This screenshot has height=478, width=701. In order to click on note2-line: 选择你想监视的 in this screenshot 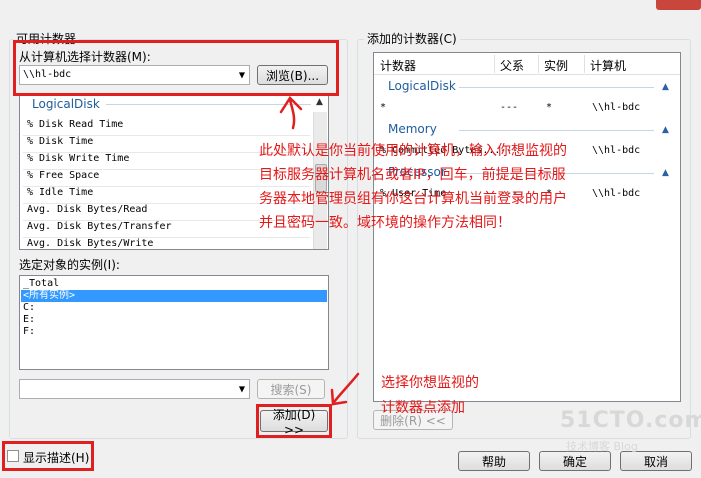, I will do `click(430, 383)`.